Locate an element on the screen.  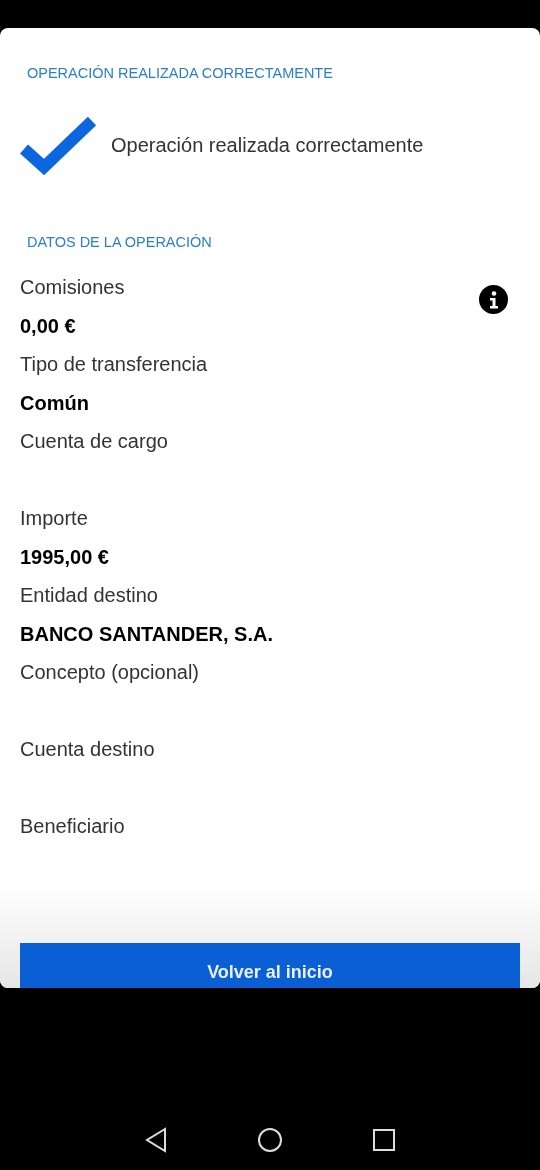
field-label: Beneficiario is located at coordinates (72, 826).